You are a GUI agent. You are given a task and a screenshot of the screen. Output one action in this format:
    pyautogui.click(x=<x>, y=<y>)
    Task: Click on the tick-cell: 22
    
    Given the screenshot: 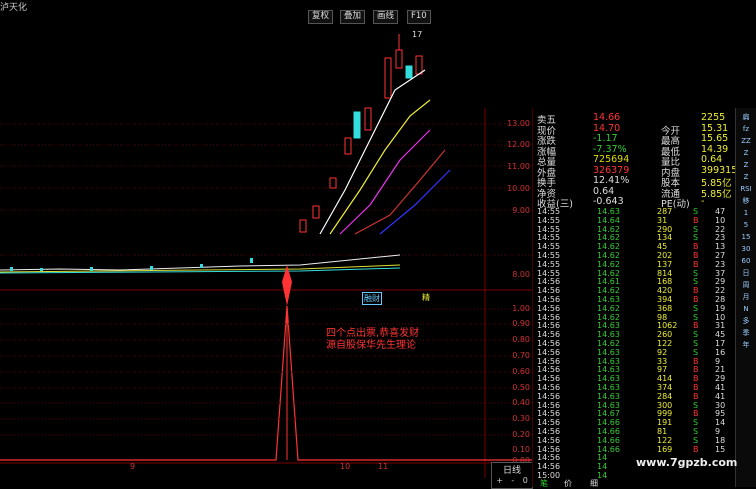 What is the action you would take?
    pyautogui.click(x=720, y=229)
    